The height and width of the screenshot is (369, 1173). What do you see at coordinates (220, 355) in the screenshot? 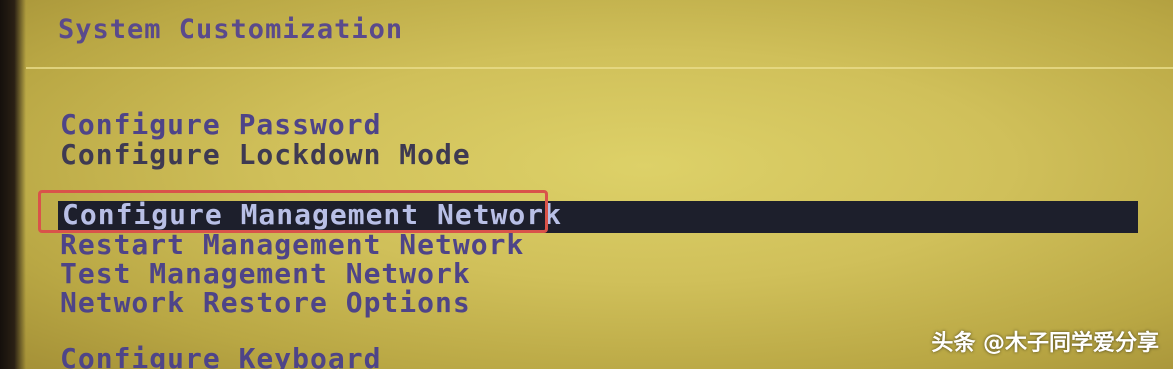
I see `menu-item-configure-keyboard: Configure Keyboard` at bounding box center [220, 355].